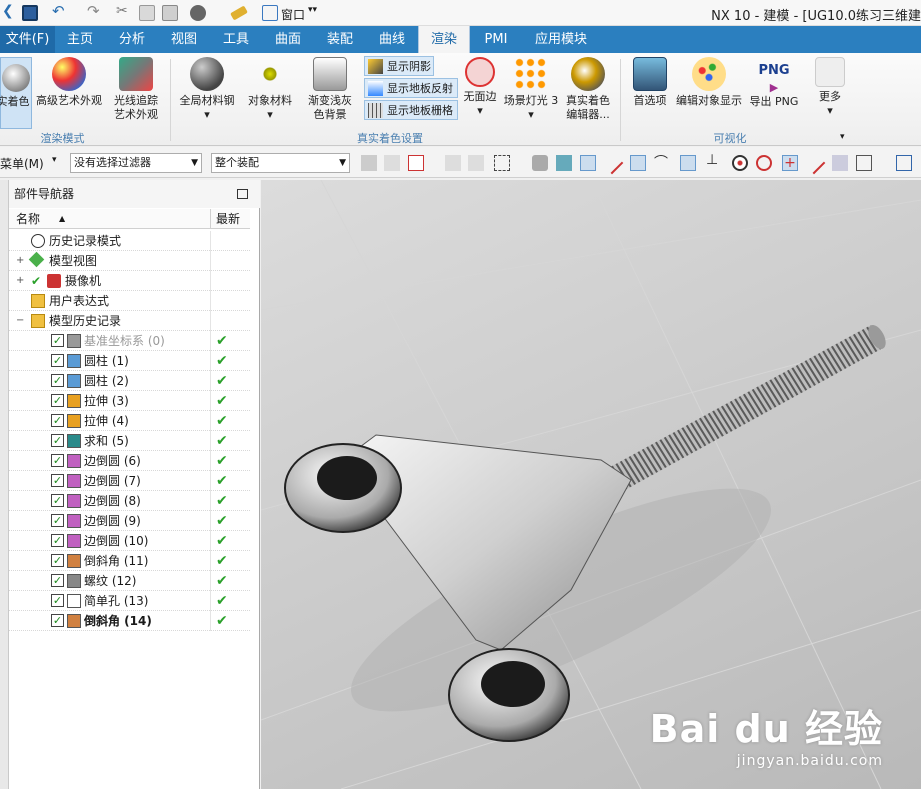 The width and height of the screenshot is (921, 789). What do you see at coordinates (54, 160) in the screenshot?
I see `menu-chevron-icon: ▾` at bounding box center [54, 160].